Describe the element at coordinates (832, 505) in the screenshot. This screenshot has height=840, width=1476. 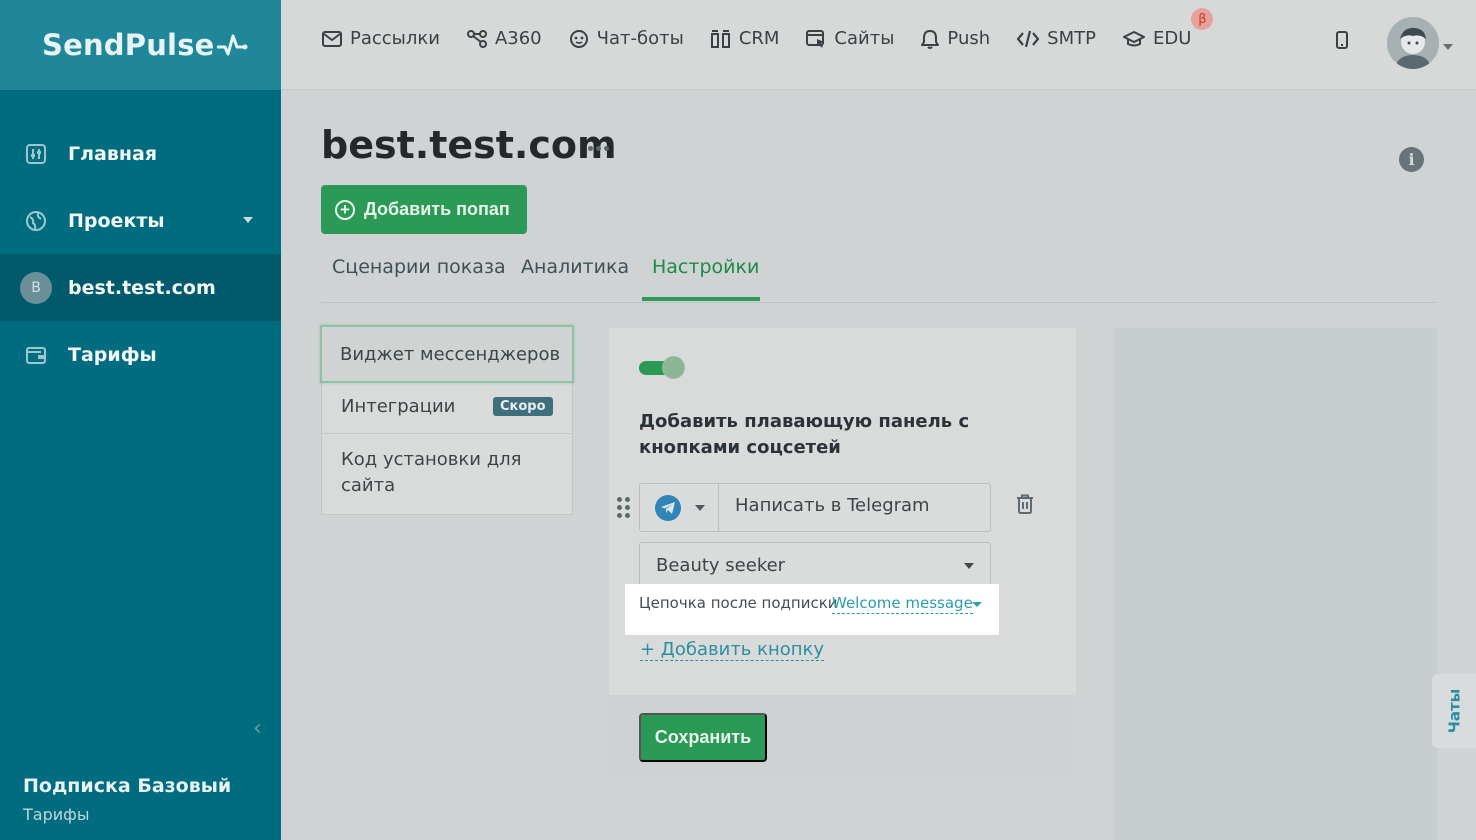
I see `button-text-input: Написать в Telegram` at that location.